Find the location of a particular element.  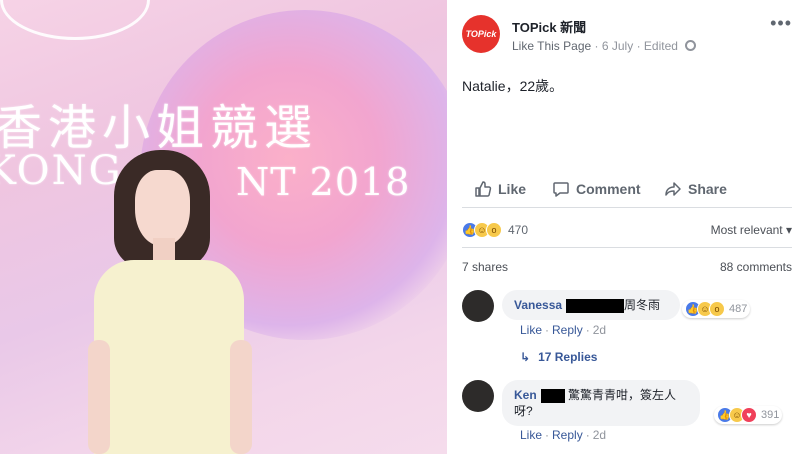

comment-reactions: 👍 ☺ ♥ 391 is located at coordinates (748, 415).